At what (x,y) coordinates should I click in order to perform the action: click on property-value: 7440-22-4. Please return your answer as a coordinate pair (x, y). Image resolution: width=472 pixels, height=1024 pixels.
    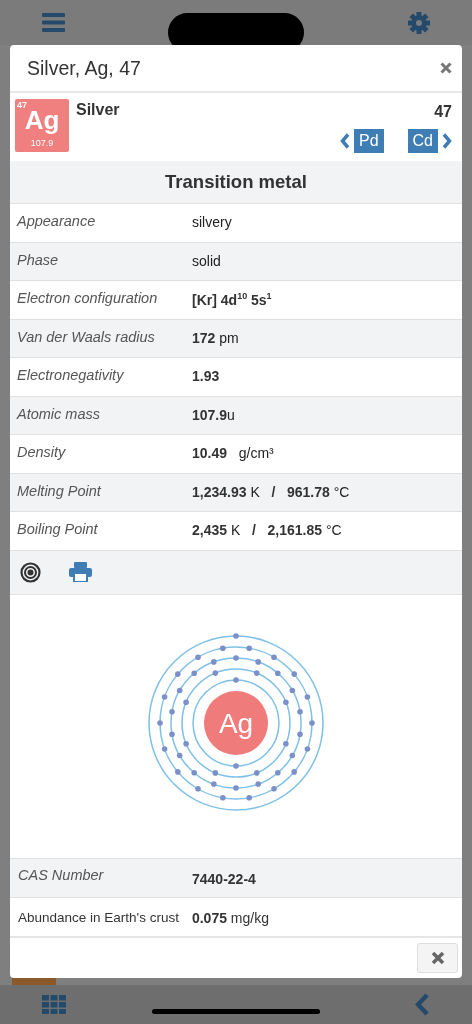
    Looking at the image, I should click on (223, 879).